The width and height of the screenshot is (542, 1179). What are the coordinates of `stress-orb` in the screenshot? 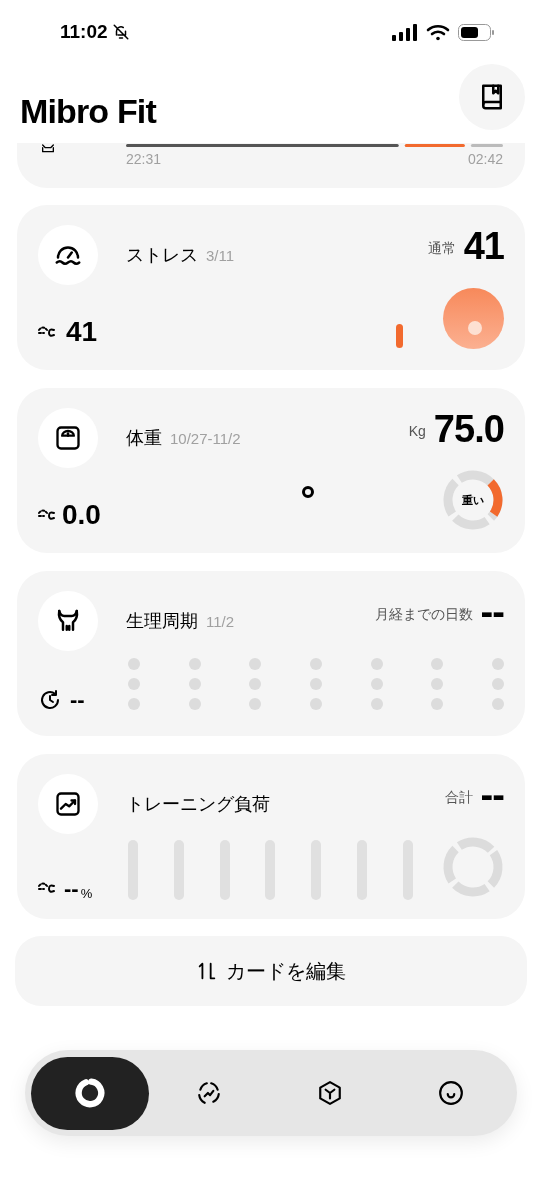 It's located at (473, 318).